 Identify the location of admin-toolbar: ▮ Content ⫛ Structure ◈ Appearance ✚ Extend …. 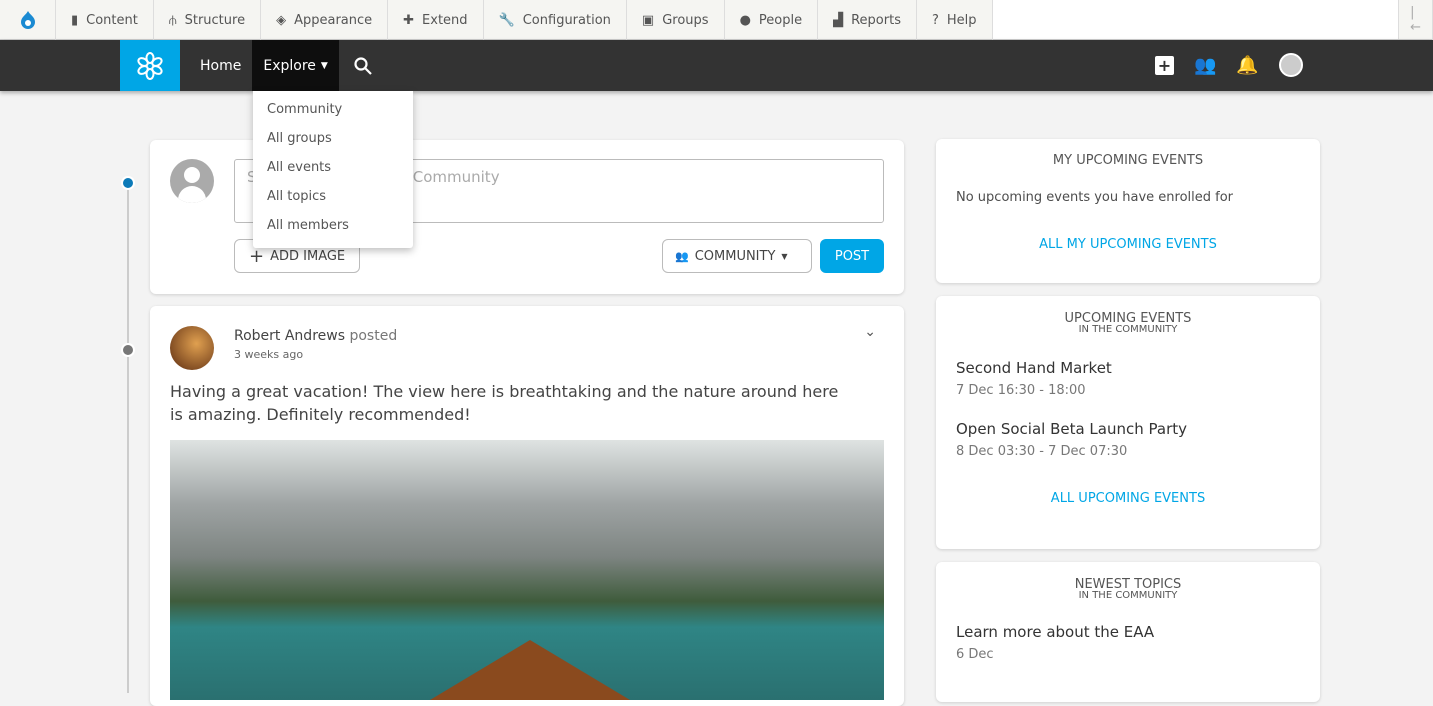
(716, 20).